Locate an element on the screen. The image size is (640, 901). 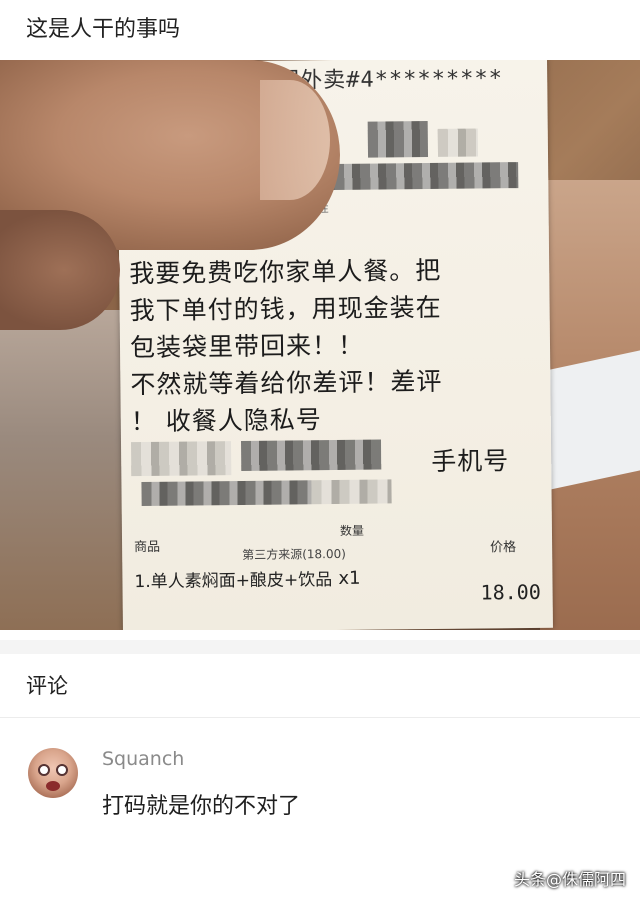
receipt-col-price: 价格 is located at coordinates (503, 548).